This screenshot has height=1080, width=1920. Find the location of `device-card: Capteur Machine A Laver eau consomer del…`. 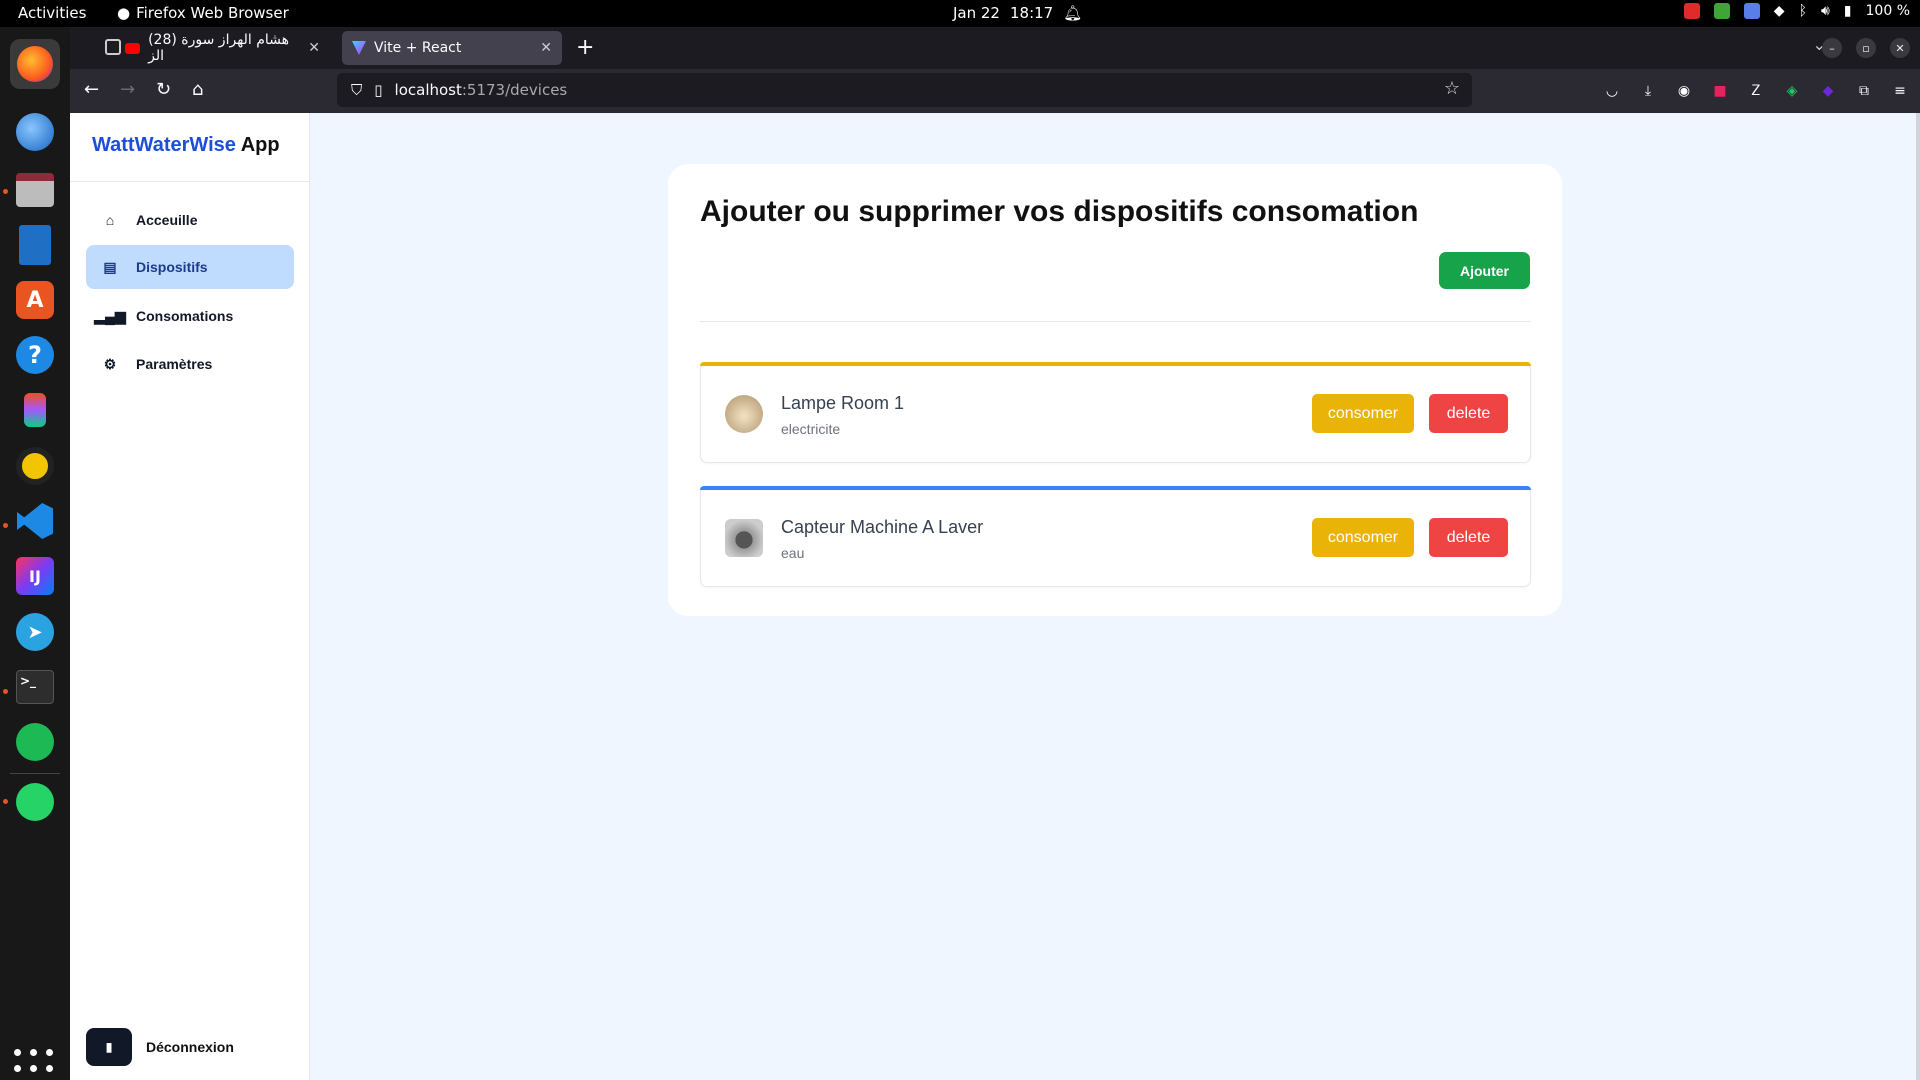

device-card: Capteur Machine A Laver eau consomer del… is located at coordinates (1115, 536).